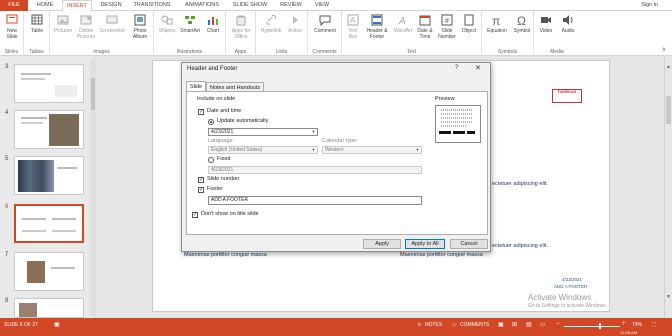 This screenshot has height=336, width=672. I want to click on footer-label: Footer, so click(215, 189).